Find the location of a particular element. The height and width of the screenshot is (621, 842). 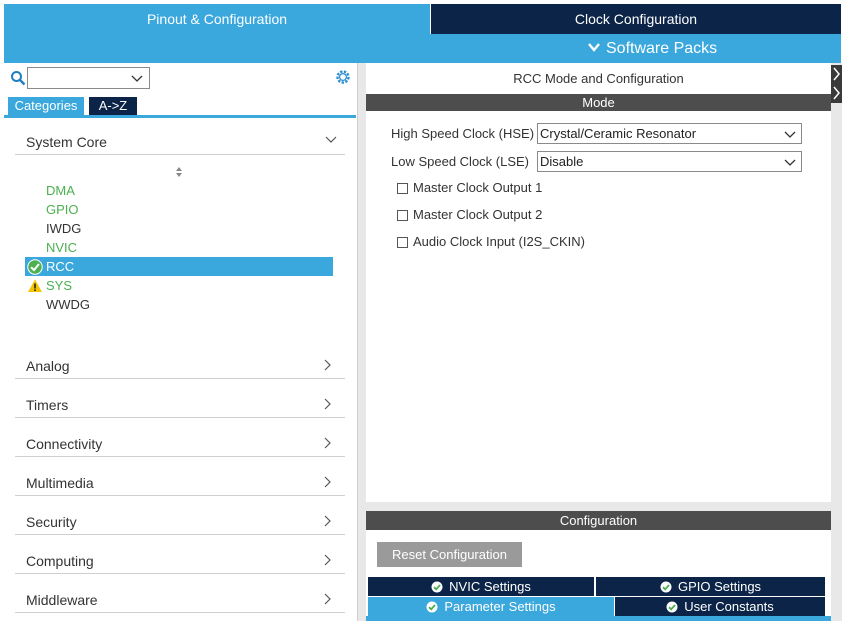

tab-underline is located at coordinates (598, 618).